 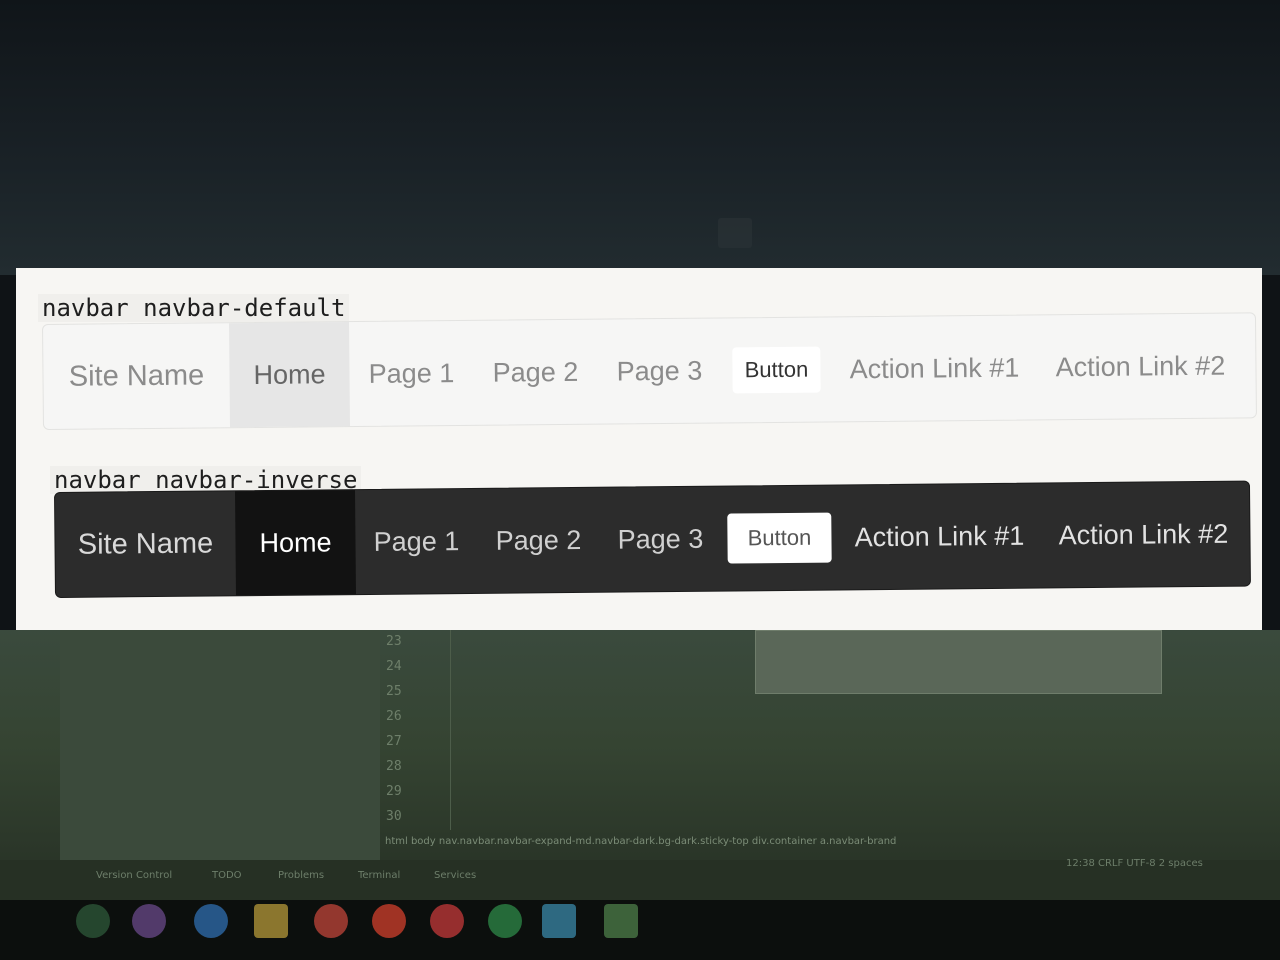 What do you see at coordinates (211, 921) in the screenshot?
I see `ie-icon` at bounding box center [211, 921].